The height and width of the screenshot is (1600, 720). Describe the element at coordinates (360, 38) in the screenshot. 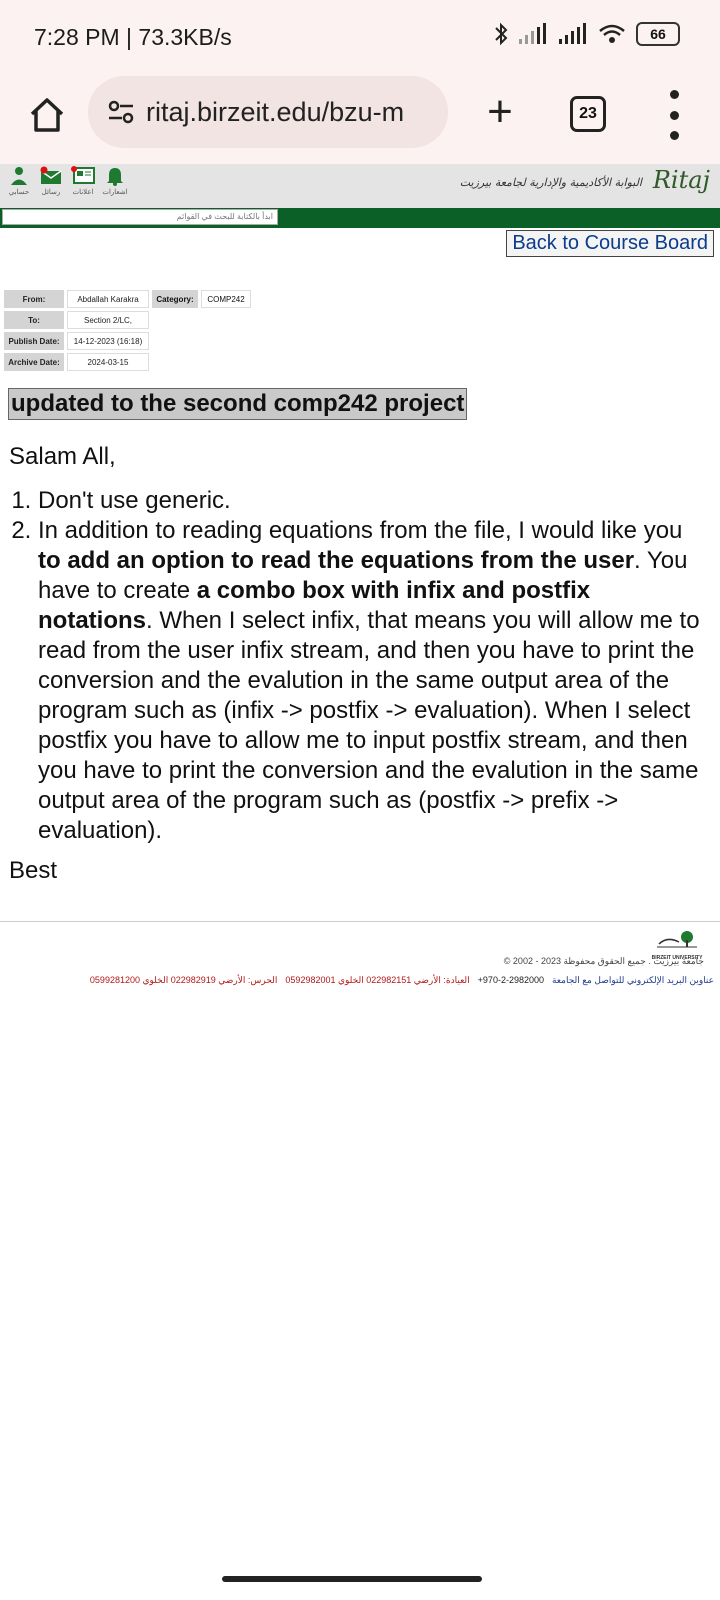

I see `status-bar: 7:28 PM | 73.3KB/s 66` at that location.